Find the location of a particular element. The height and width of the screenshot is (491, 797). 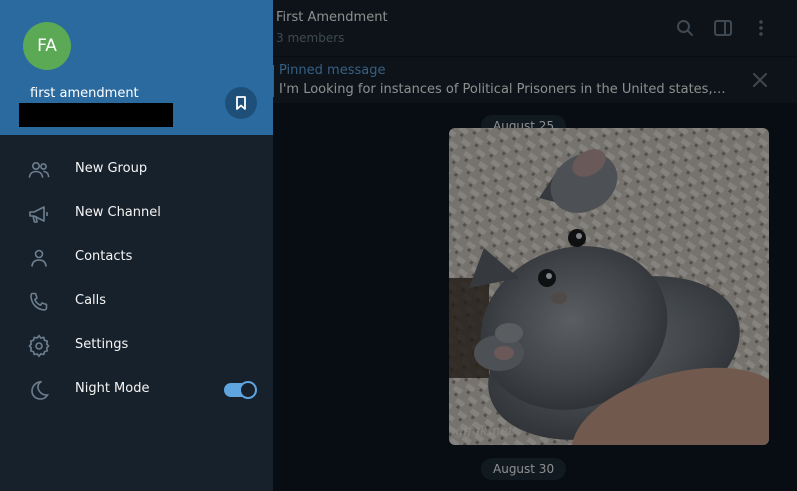

menu-item-label: Settings is located at coordinates (102, 344).